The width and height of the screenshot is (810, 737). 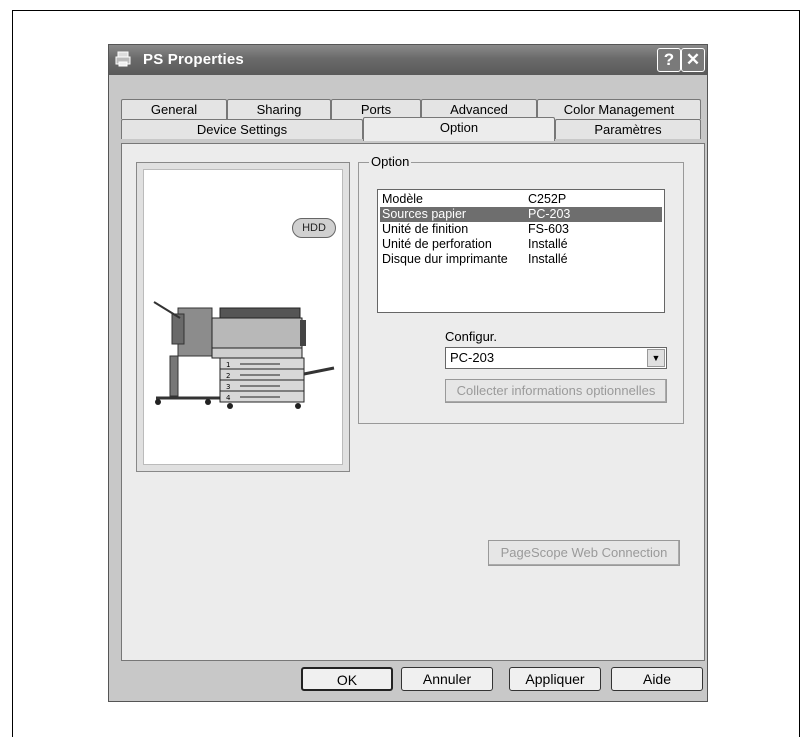 I want to click on config-select: PC-203 ▼, so click(x=556, y=358).